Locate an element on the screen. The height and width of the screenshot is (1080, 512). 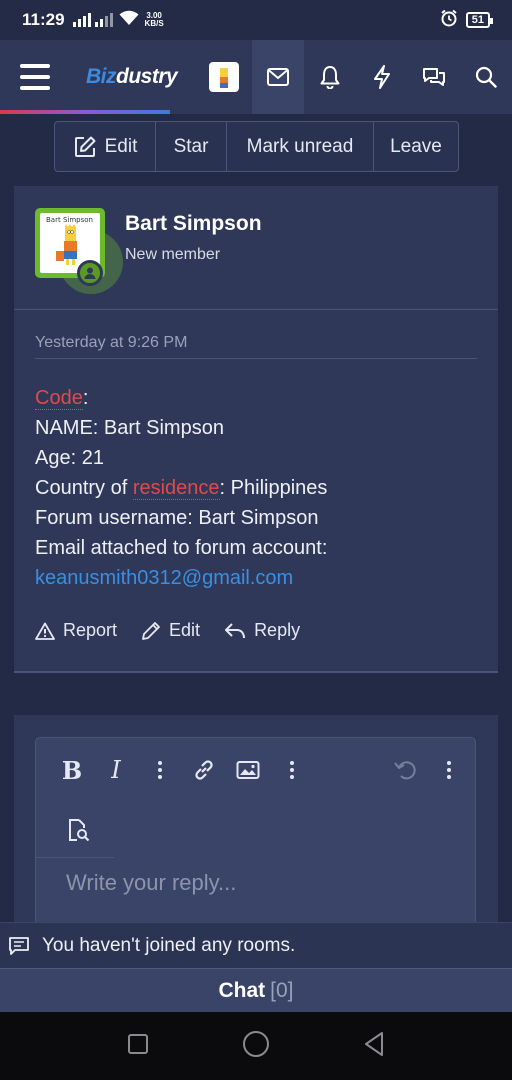
chat-label: Chat is located at coordinates (242, 990).